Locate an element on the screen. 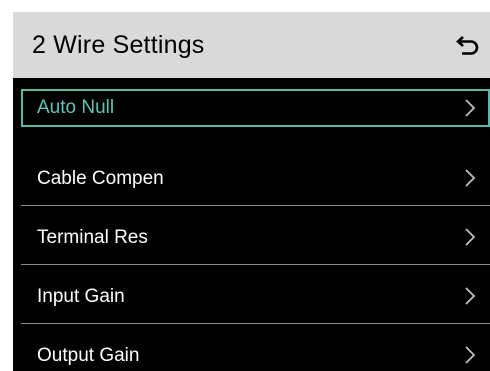 The image size is (490, 371). back-button is located at coordinates (468, 45).